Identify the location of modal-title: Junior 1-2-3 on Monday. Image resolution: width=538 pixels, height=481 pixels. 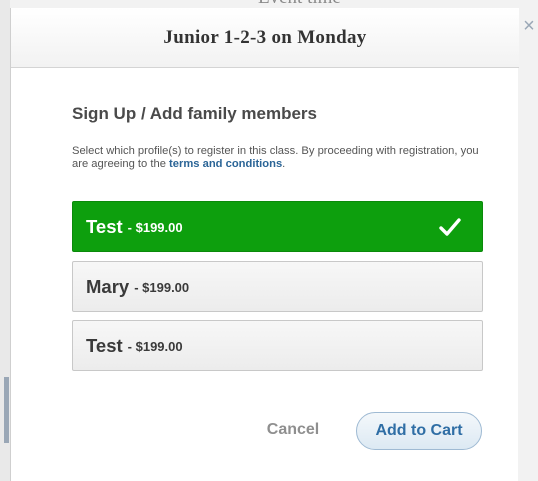
(265, 37).